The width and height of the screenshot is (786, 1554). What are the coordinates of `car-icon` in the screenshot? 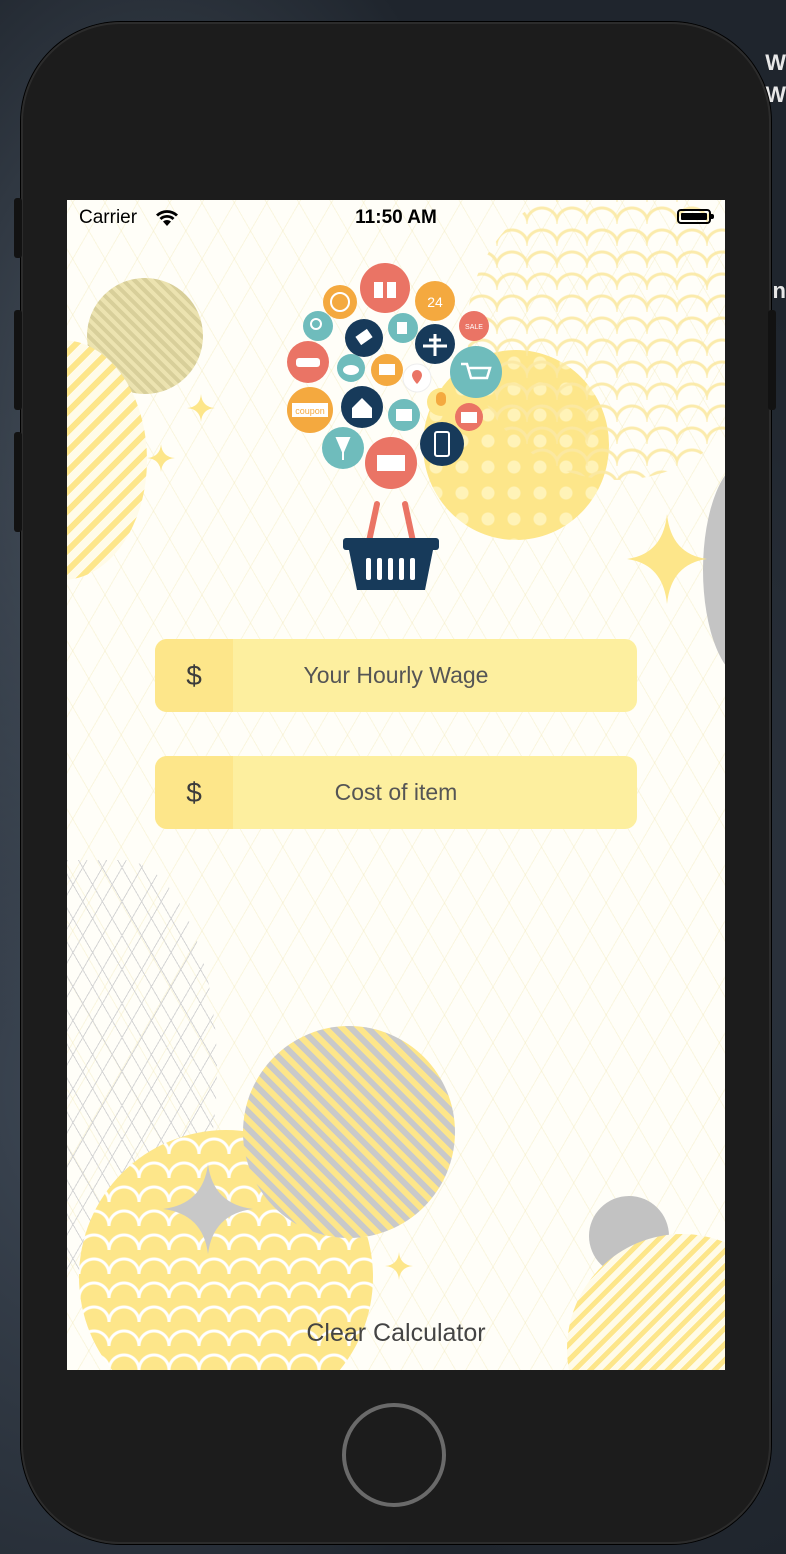 It's located at (308, 362).